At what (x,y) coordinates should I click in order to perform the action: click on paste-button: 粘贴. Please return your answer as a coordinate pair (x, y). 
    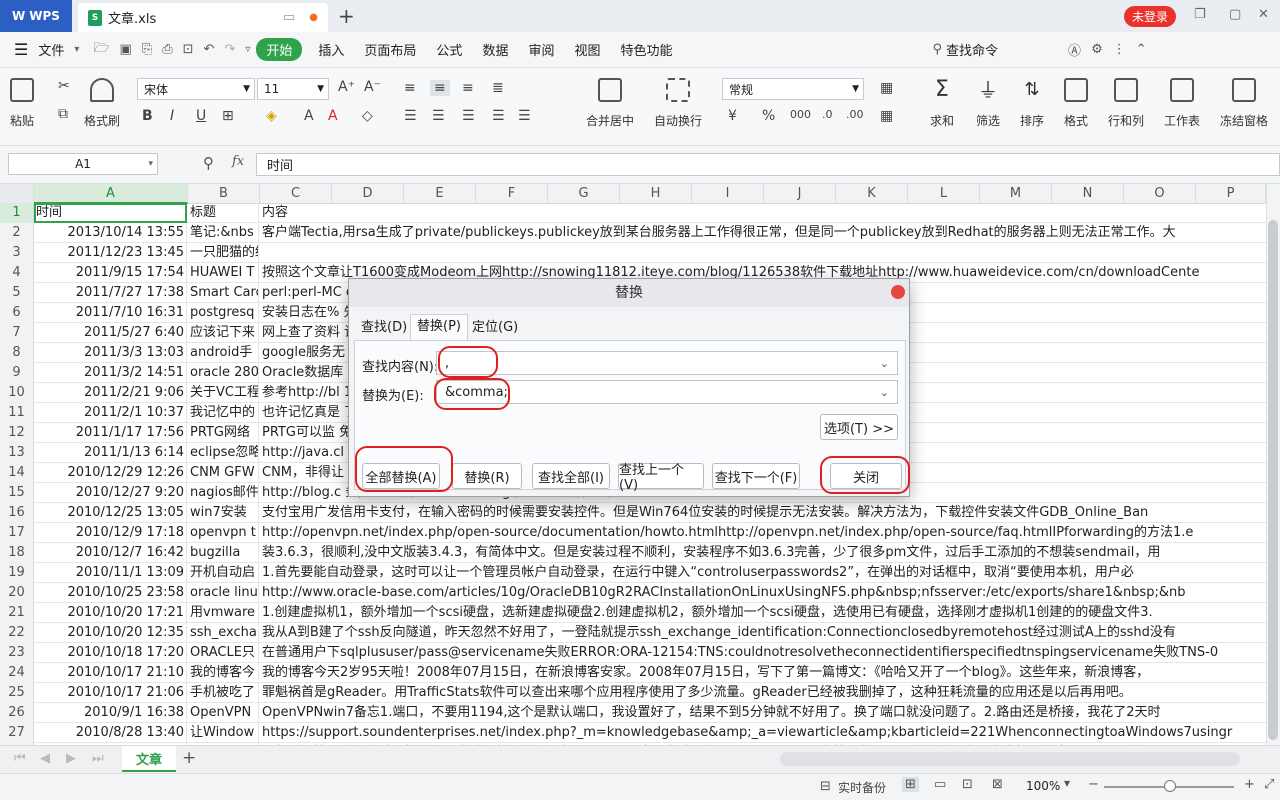
    Looking at the image, I should click on (22, 103).